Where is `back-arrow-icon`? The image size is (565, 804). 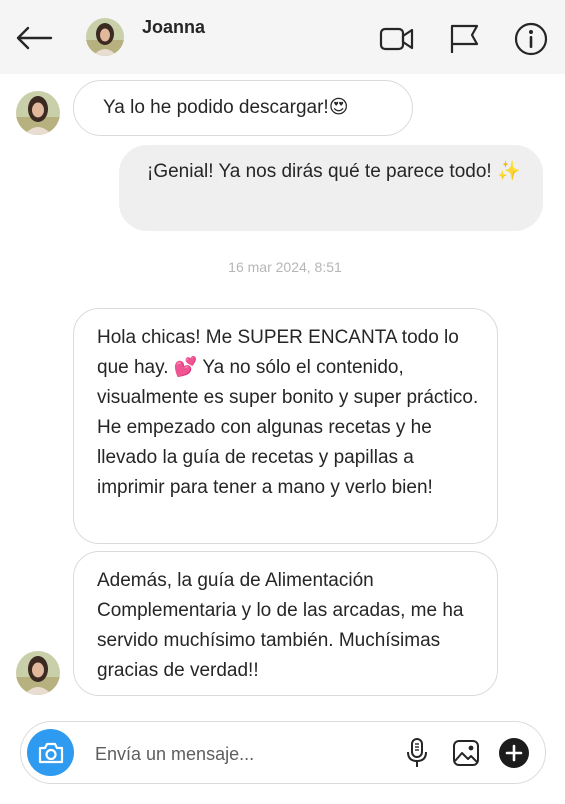
back-arrow-icon is located at coordinates (34, 38).